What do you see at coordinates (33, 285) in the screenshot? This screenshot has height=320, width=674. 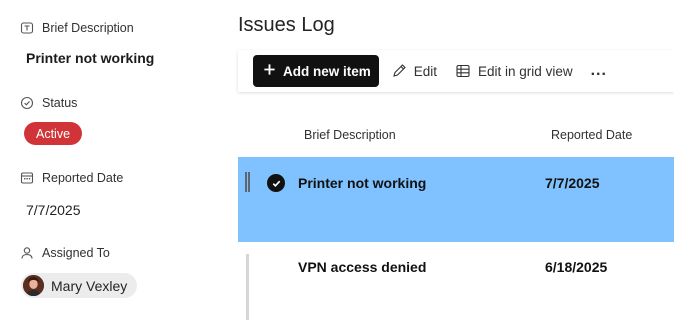 I see `avatar` at bounding box center [33, 285].